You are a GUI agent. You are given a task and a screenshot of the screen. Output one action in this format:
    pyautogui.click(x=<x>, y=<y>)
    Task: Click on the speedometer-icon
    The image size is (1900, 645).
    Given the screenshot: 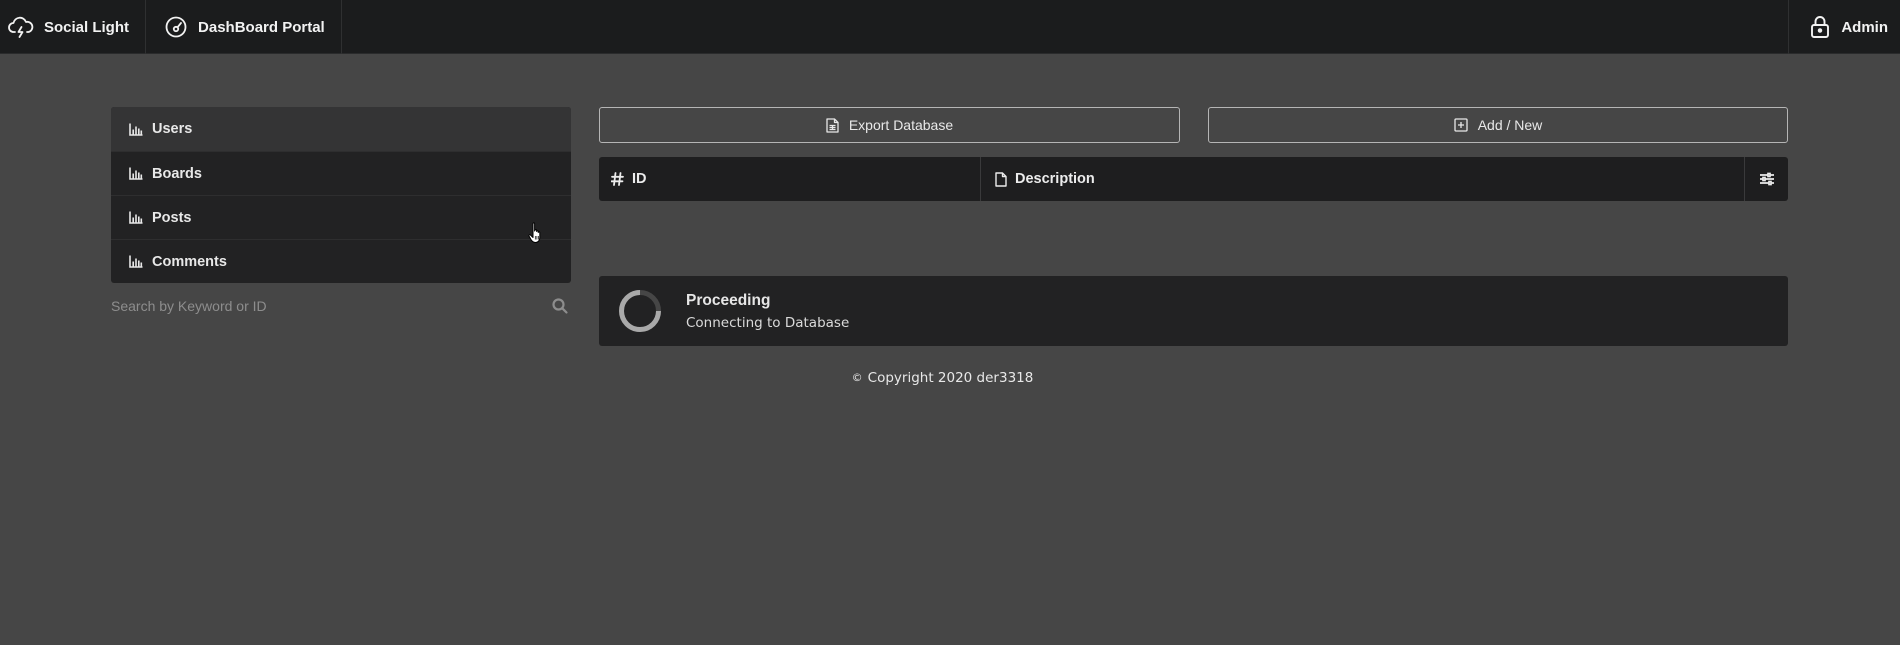 What is the action you would take?
    pyautogui.click(x=176, y=27)
    